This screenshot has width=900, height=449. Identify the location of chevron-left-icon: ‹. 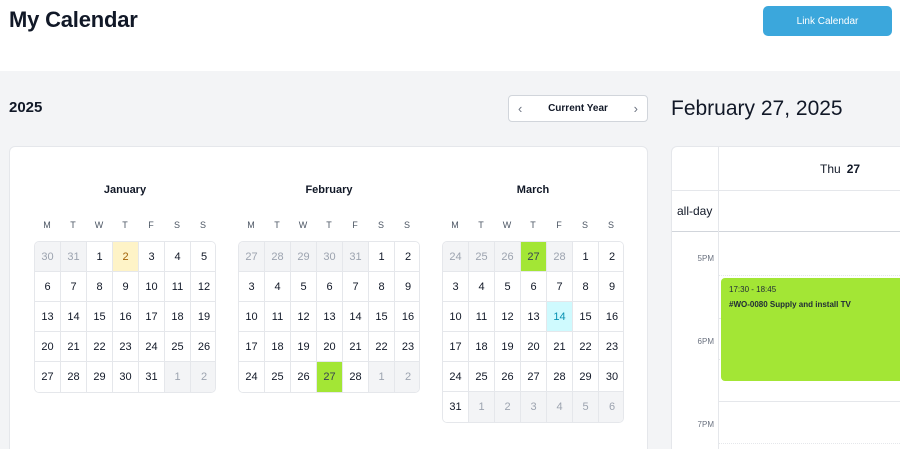
(520, 108).